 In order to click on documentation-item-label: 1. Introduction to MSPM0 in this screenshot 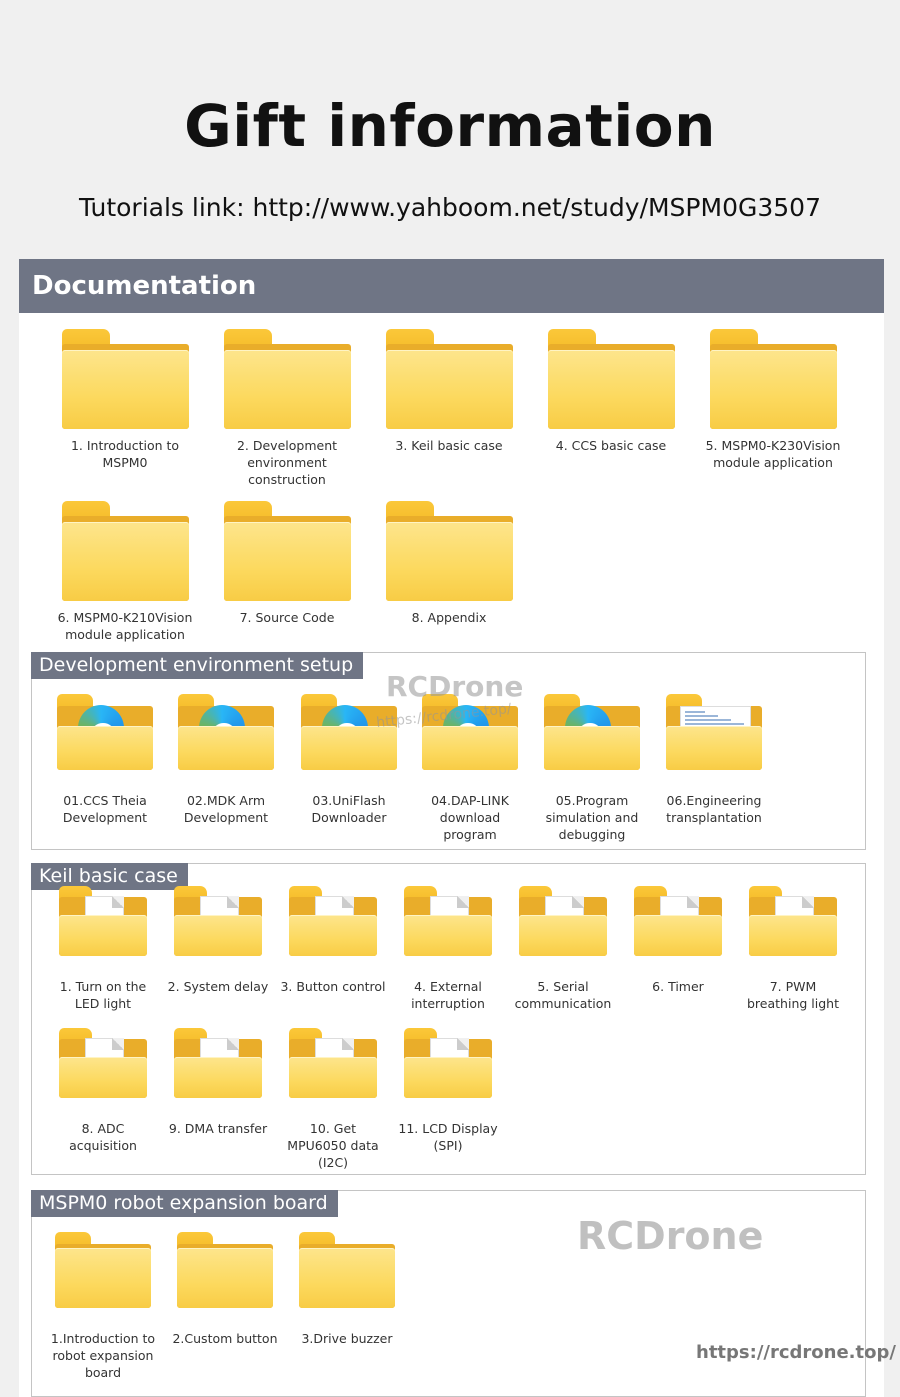, I will do `click(125, 454)`.